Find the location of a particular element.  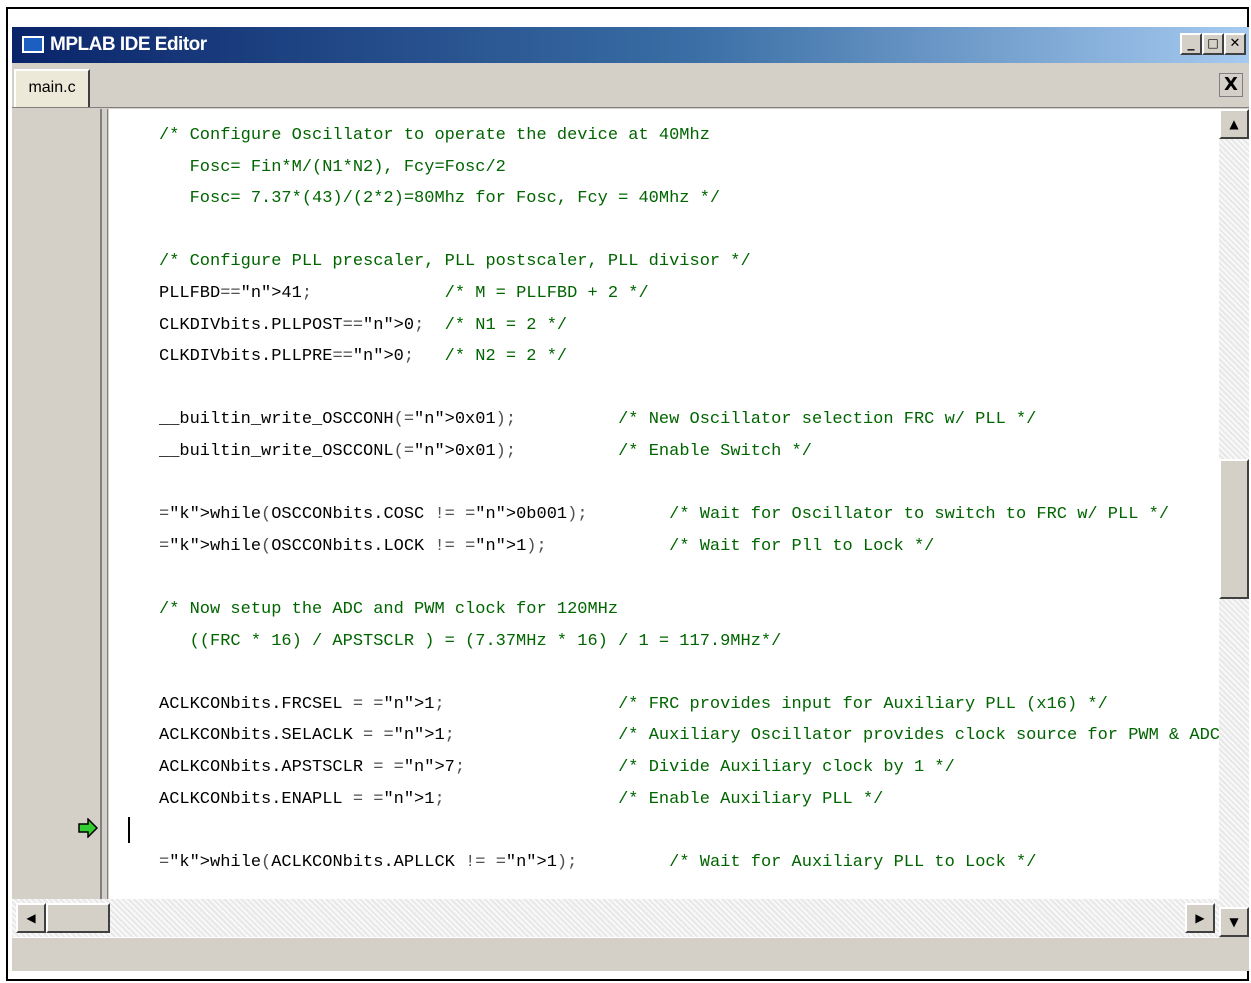

scroll-down-button: ▼ is located at coordinates (1234, 922).